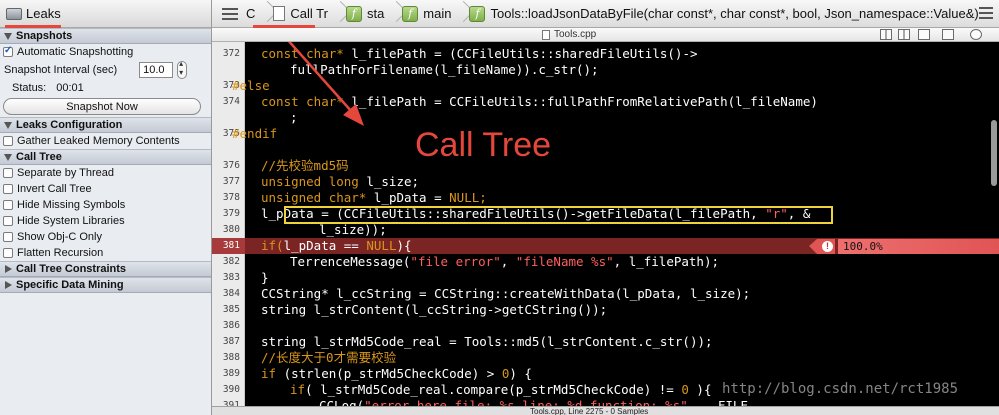 This screenshot has width=999, height=415. What do you see at coordinates (71, 205) in the screenshot?
I see `option-label: Hide Missing Symbols` at bounding box center [71, 205].